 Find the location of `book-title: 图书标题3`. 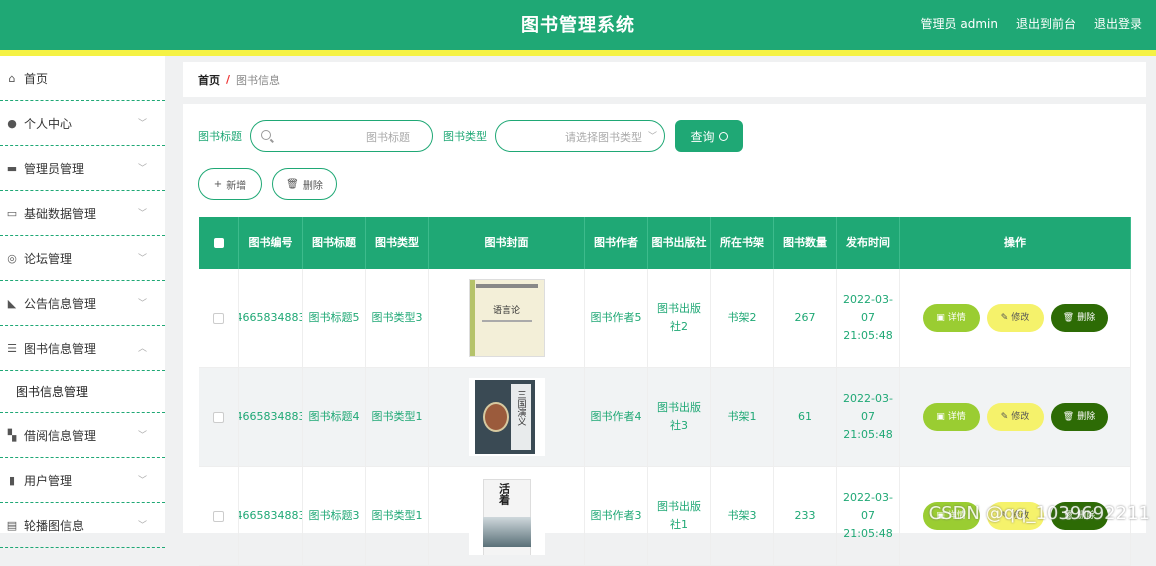

book-title: 图书标题3 is located at coordinates (334, 516).